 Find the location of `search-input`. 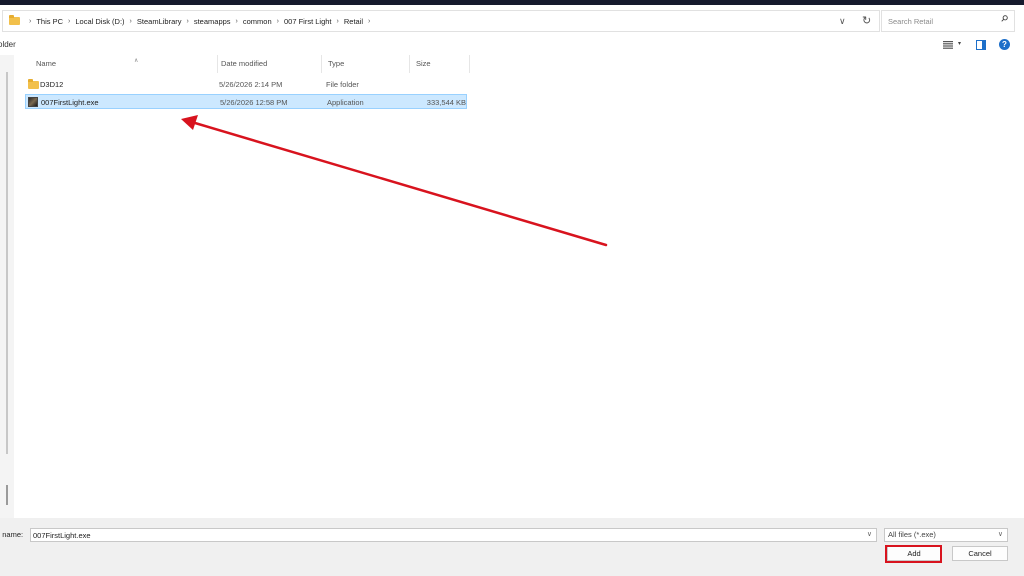

search-input is located at coordinates (942, 21).